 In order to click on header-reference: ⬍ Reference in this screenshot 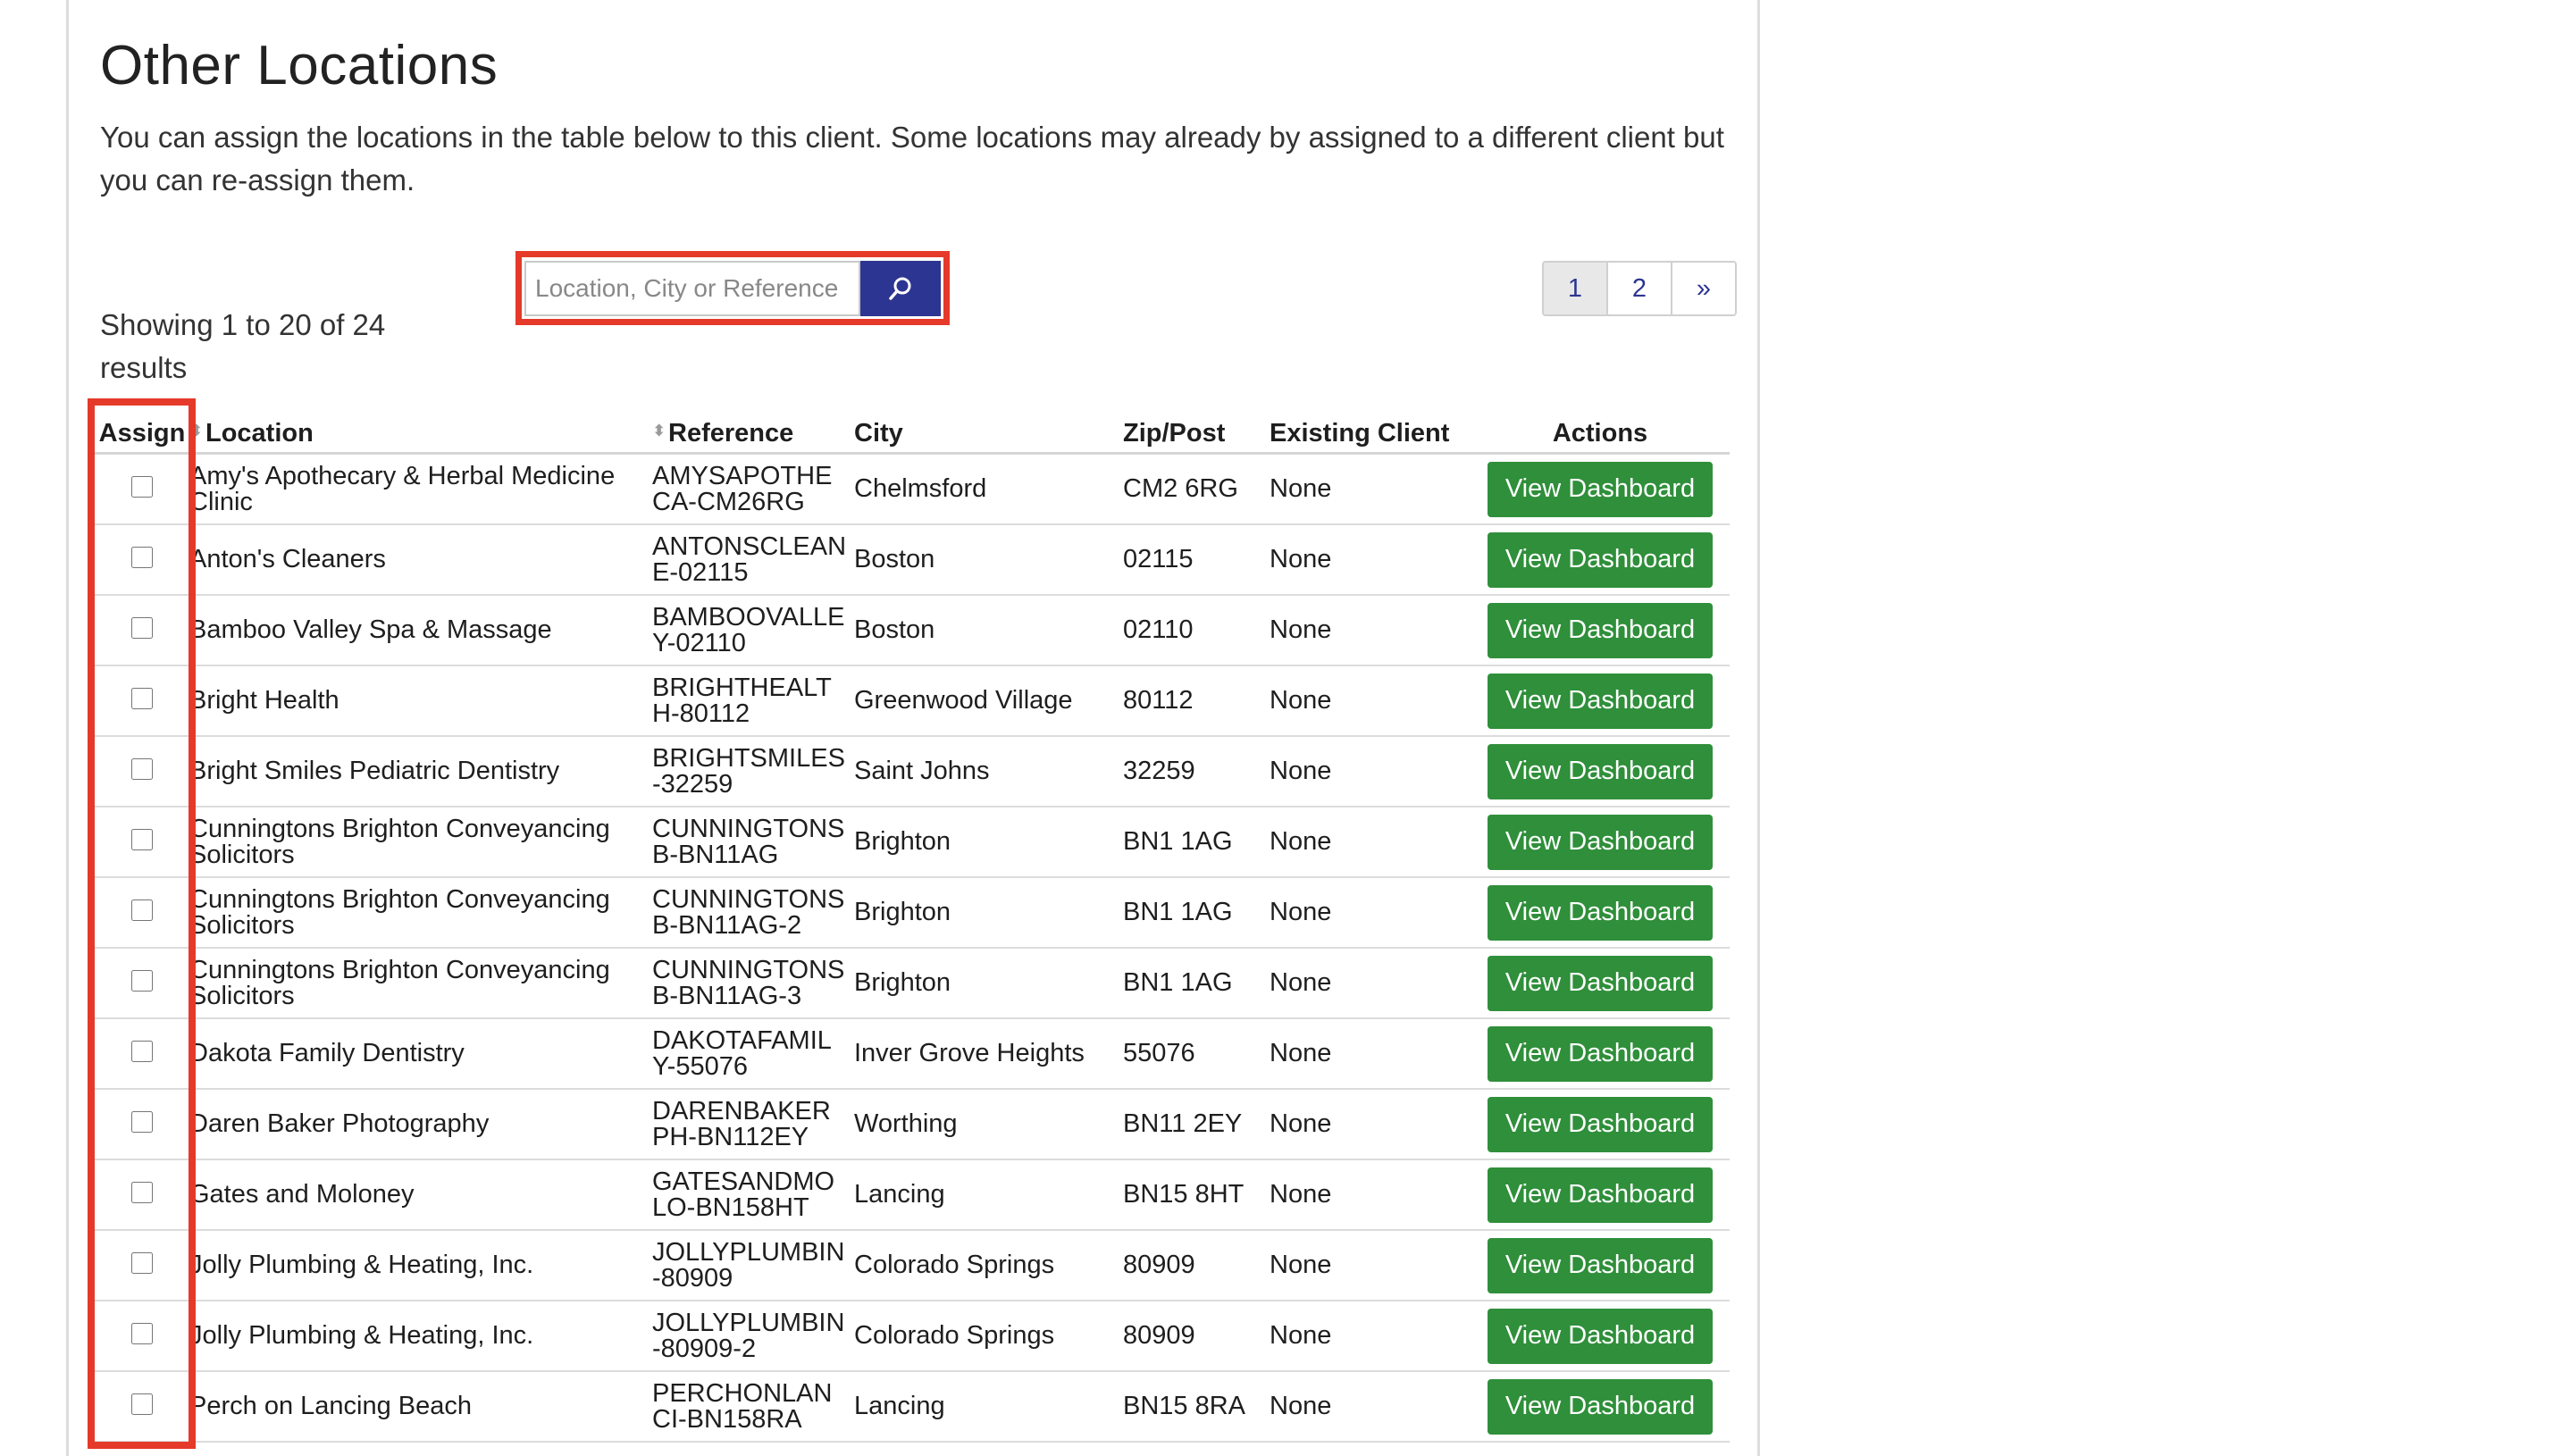, I will do `click(753, 428)`.